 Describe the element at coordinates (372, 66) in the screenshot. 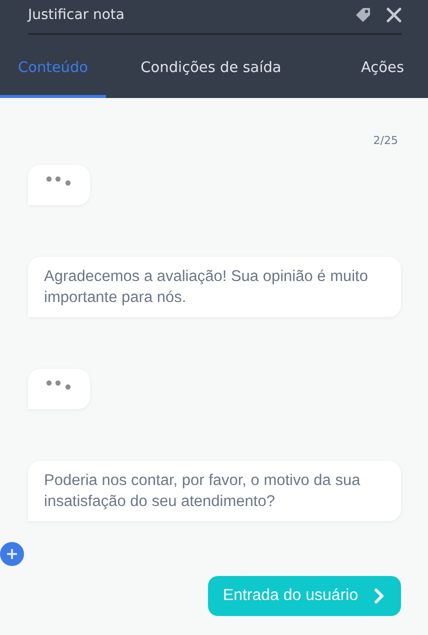

I see `tab: Ações` at that location.